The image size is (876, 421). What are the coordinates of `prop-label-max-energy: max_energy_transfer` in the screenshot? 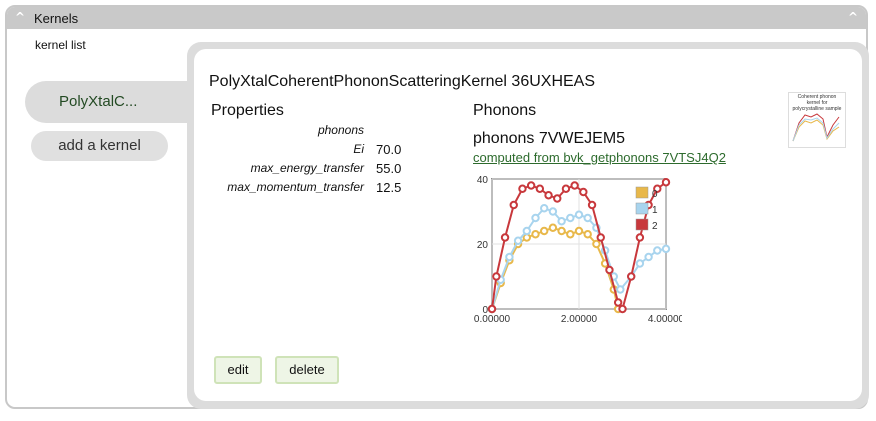 It's located at (307, 168).